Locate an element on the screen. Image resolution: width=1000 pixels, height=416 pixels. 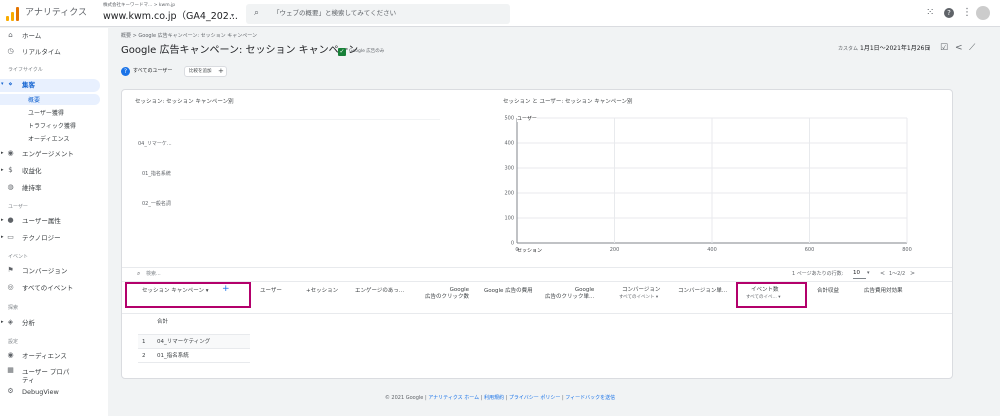
person-icon: ● is located at coordinates (10, 220).